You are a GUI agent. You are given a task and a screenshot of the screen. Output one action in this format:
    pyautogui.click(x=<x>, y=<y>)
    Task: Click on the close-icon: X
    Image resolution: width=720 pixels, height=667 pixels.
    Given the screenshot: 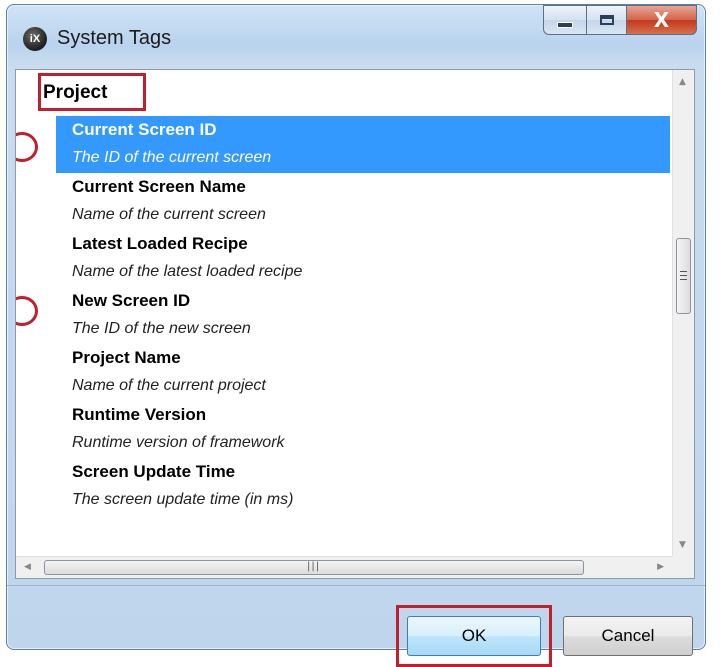 What is the action you would take?
    pyautogui.click(x=661, y=20)
    